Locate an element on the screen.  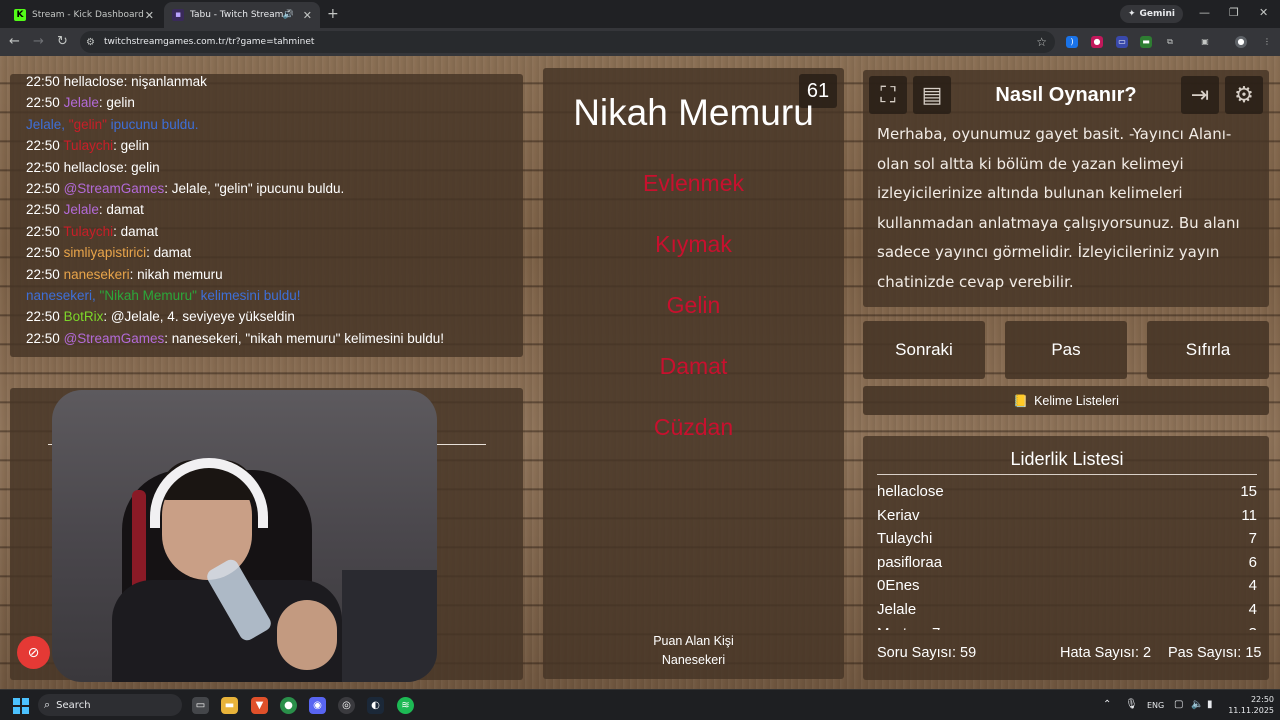
language-indicator: ENG is located at coordinates (1155, 705).